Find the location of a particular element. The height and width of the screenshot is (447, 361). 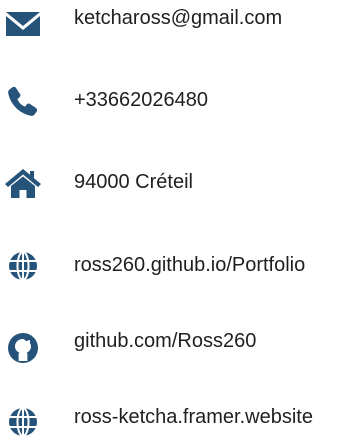

portfolio-link: ross260.github.io/Portfolio is located at coordinates (189, 265).